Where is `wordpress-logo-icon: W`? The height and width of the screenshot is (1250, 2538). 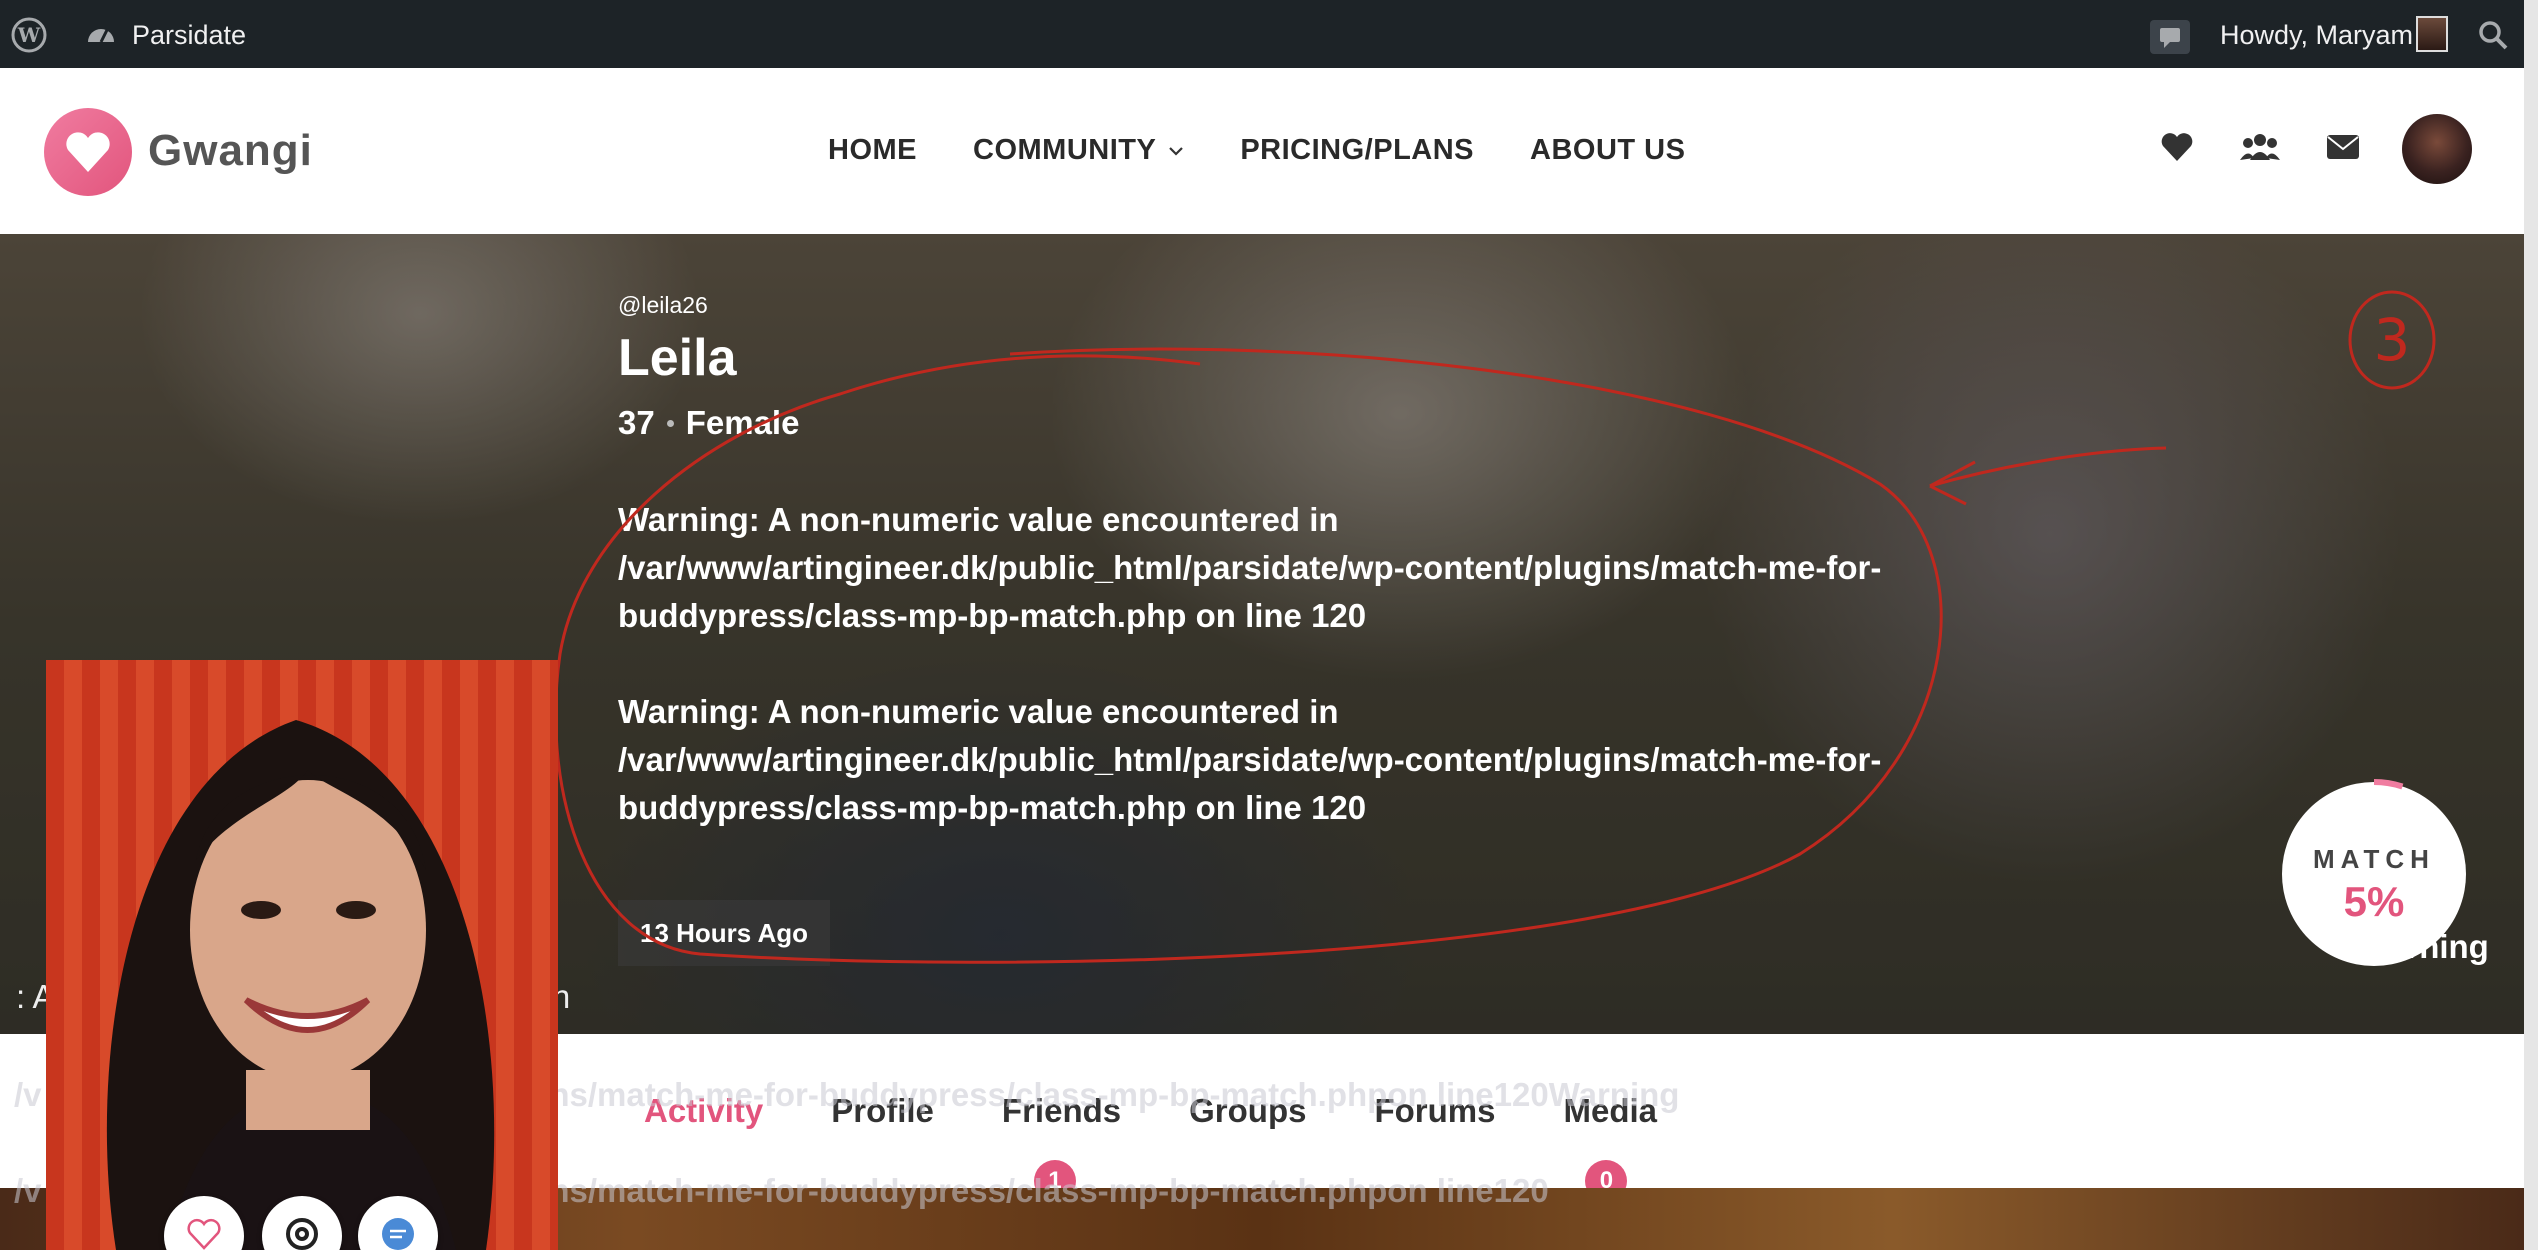
wordpress-logo-icon: W is located at coordinates (29, 35).